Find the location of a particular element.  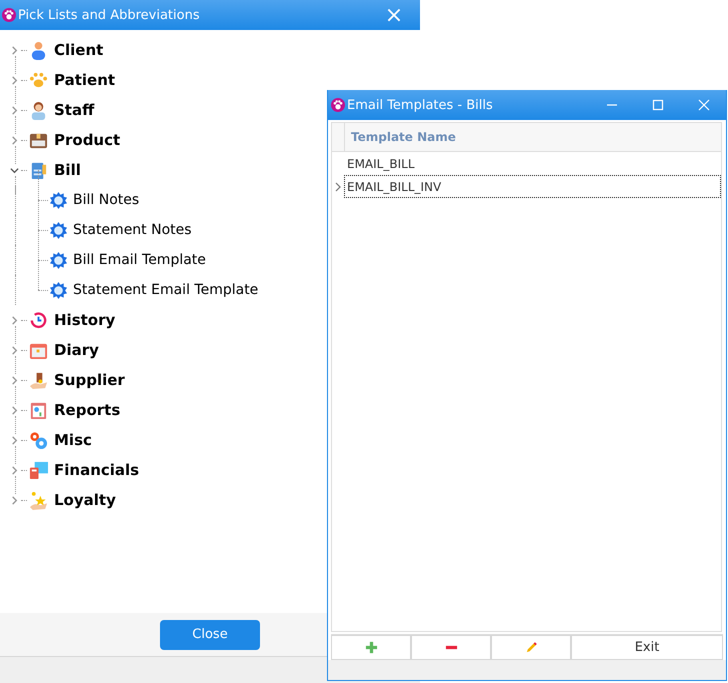

table-cell: EMAIL_BILL_INV is located at coordinates (532, 186).